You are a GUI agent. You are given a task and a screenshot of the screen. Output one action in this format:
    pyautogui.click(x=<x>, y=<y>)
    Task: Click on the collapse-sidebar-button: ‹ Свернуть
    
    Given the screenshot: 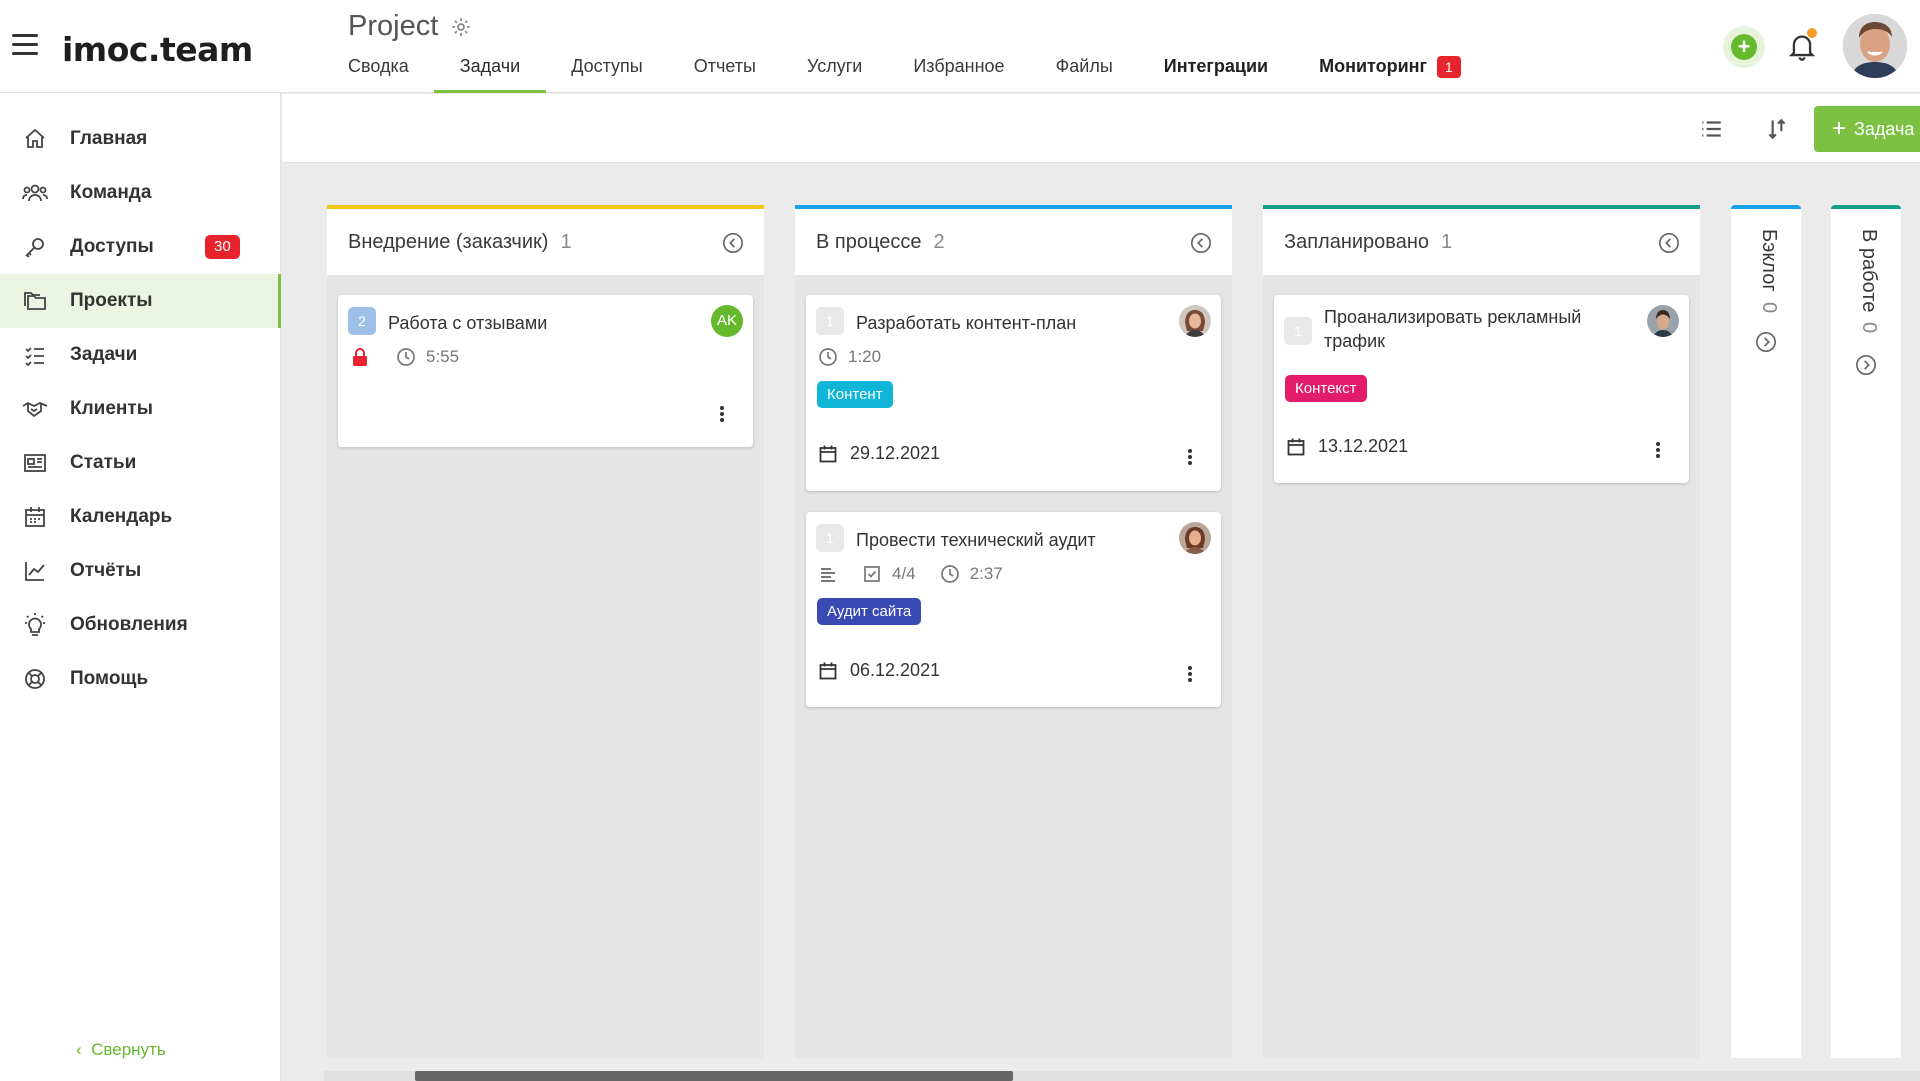 What is the action you would take?
    pyautogui.click(x=121, y=1050)
    